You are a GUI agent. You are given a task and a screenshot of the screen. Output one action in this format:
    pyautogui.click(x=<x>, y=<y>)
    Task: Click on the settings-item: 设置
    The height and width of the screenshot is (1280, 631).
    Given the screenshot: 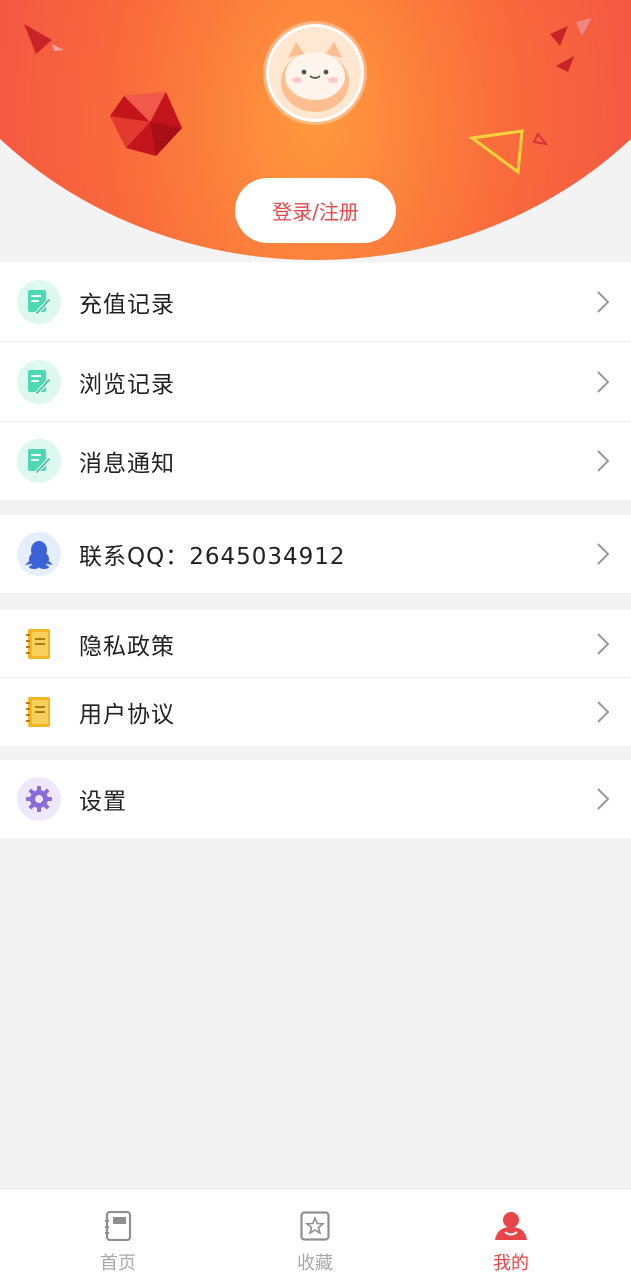 What is the action you would take?
    pyautogui.click(x=315, y=799)
    